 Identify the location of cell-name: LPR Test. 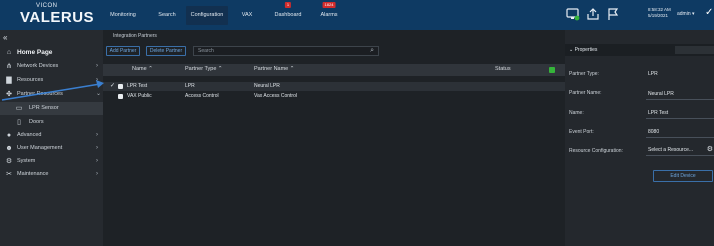
(137, 86).